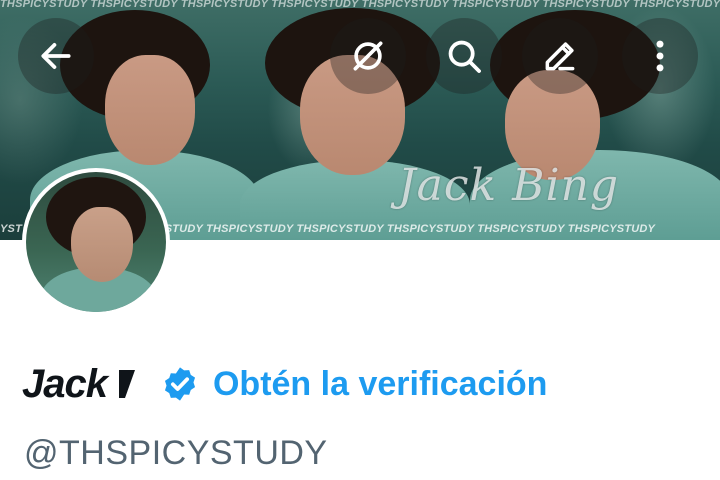 The image size is (720, 480). I want to click on edit-button, so click(560, 56).